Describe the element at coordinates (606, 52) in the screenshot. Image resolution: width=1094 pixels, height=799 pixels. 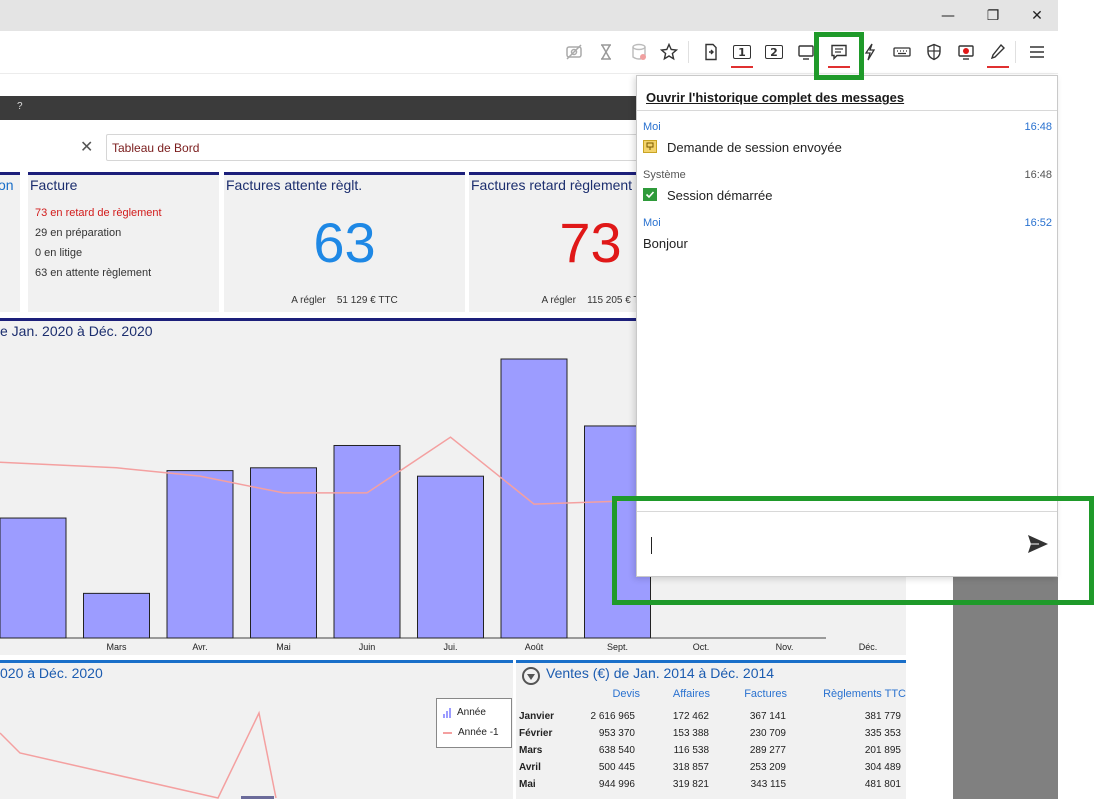
I see `hourglass-icon` at that location.